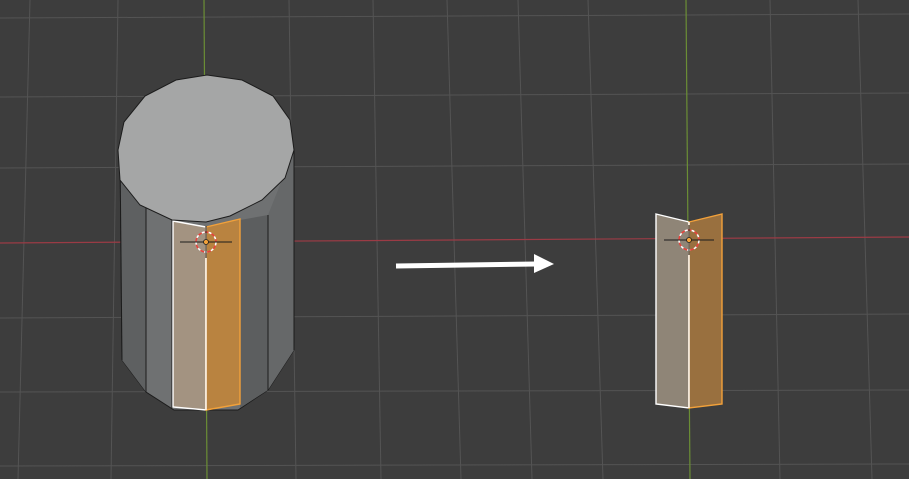 This screenshot has width=909, height=479. I want to click on arrow-right-icon, so click(474, 263).